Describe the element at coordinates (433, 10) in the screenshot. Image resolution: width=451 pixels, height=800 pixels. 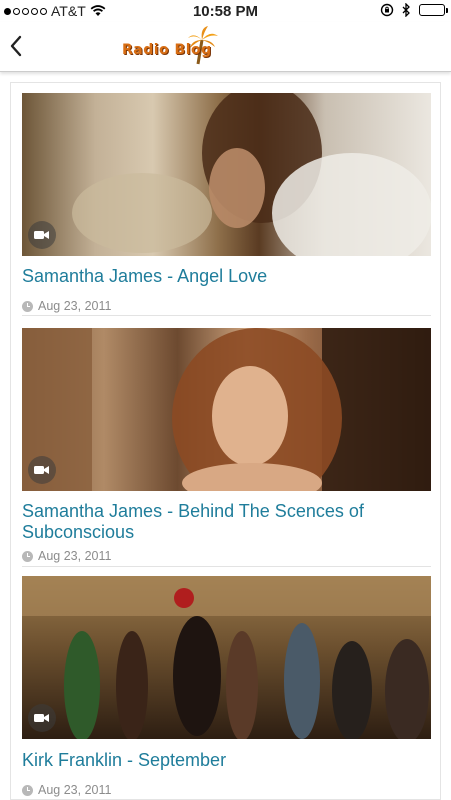
I see `battery-icon` at that location.